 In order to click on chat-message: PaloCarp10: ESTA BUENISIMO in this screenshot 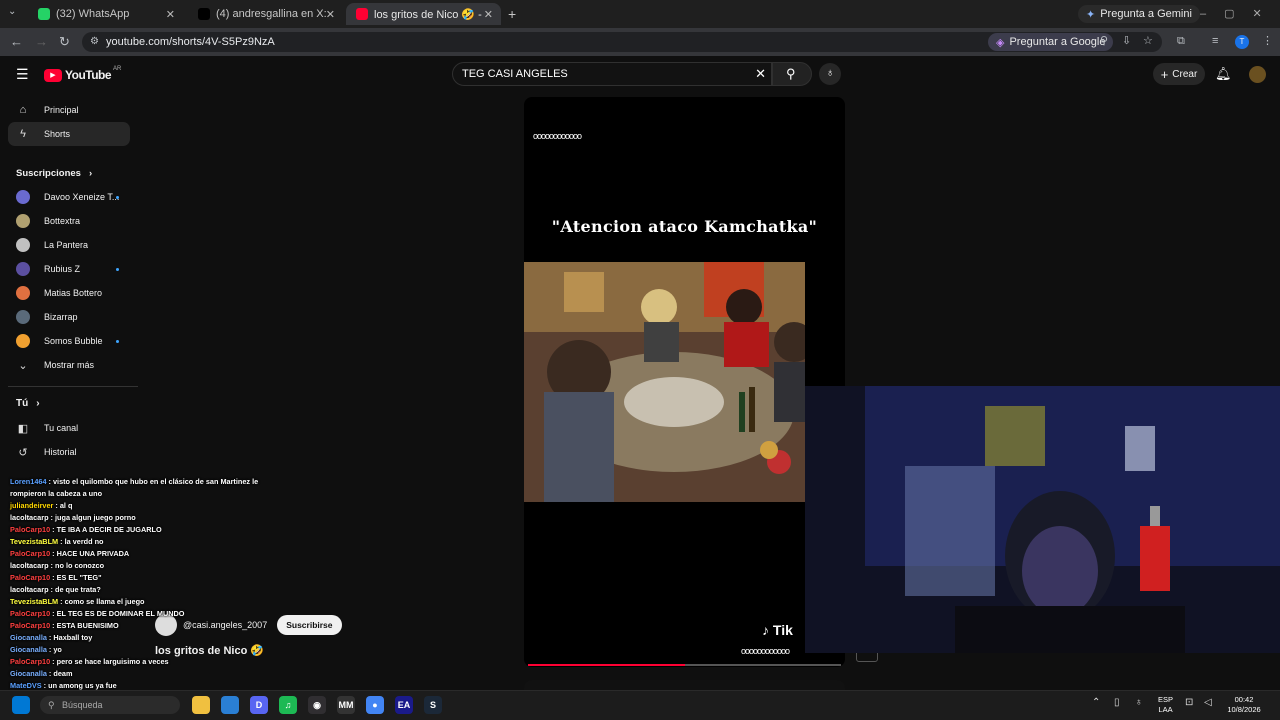, I will do `click(64, 625)`.